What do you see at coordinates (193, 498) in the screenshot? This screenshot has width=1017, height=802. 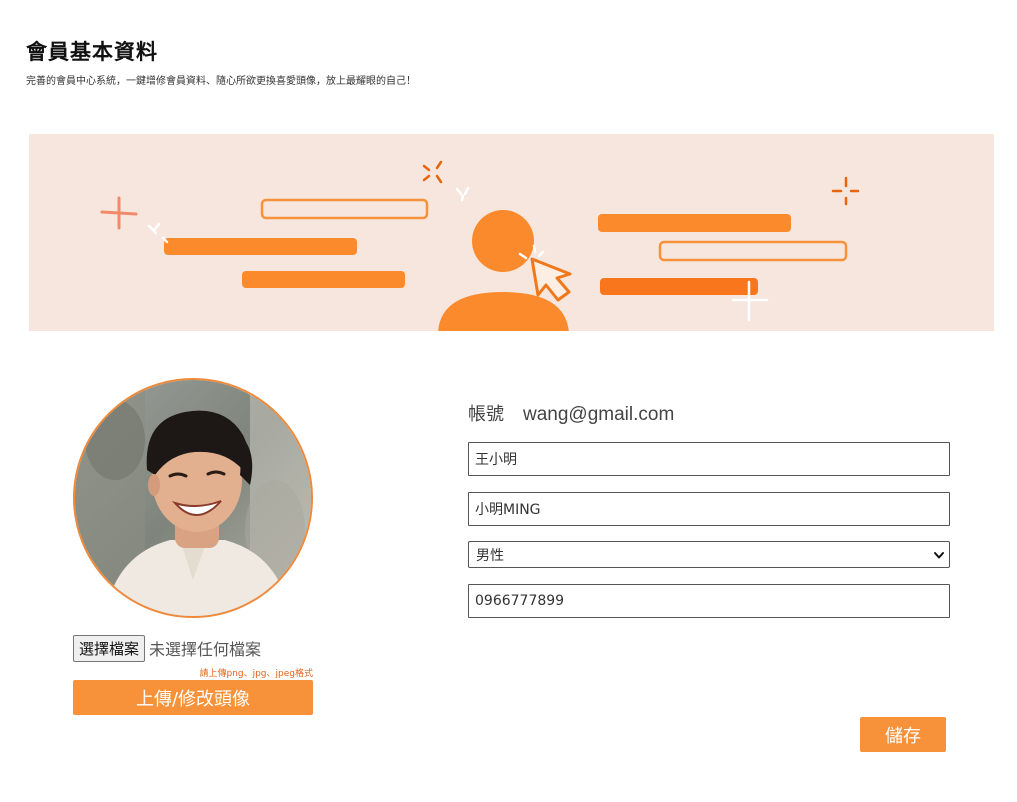 I see `avatar-image` at bounding box center [193, 498].